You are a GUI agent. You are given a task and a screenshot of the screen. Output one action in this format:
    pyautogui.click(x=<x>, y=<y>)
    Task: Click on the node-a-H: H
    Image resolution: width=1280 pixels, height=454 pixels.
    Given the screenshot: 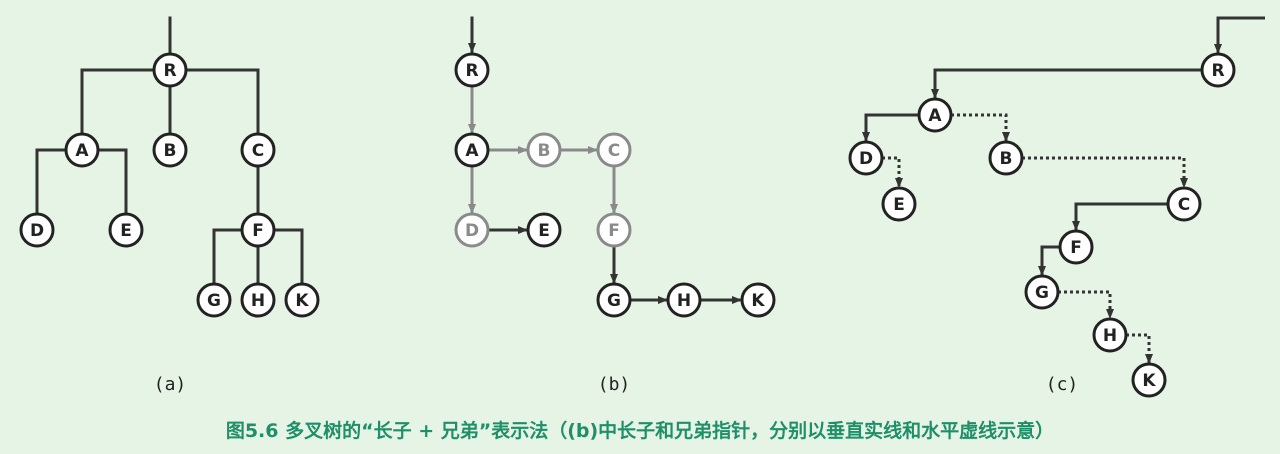 What is the action you would take?
    pyautogui.click(x=258, y=300)
    